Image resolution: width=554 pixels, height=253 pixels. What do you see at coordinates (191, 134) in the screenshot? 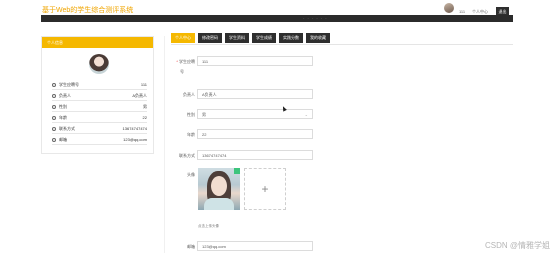
I see `age-label: 年龄` at bounding box center [191, 134].